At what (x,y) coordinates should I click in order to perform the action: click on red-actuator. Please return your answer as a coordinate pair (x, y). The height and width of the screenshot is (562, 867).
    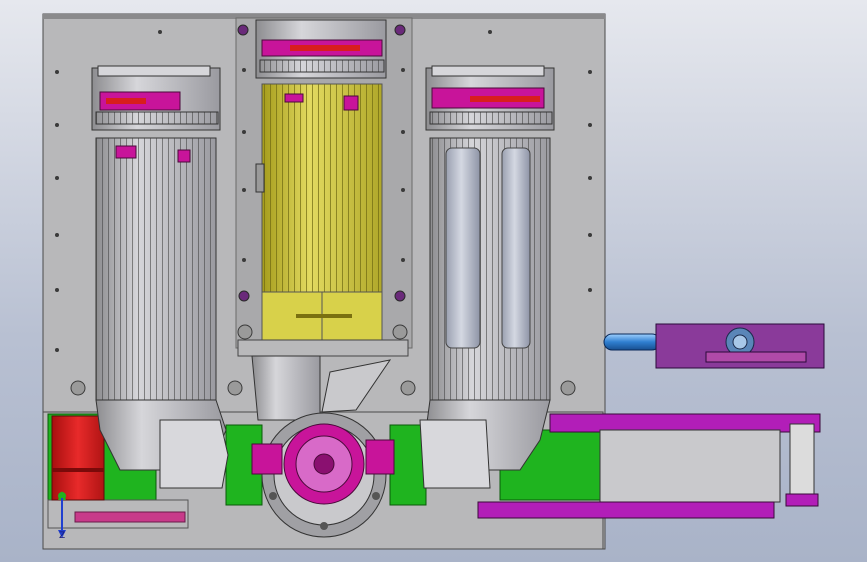
    Looking at the image, I should click on (78, 458).